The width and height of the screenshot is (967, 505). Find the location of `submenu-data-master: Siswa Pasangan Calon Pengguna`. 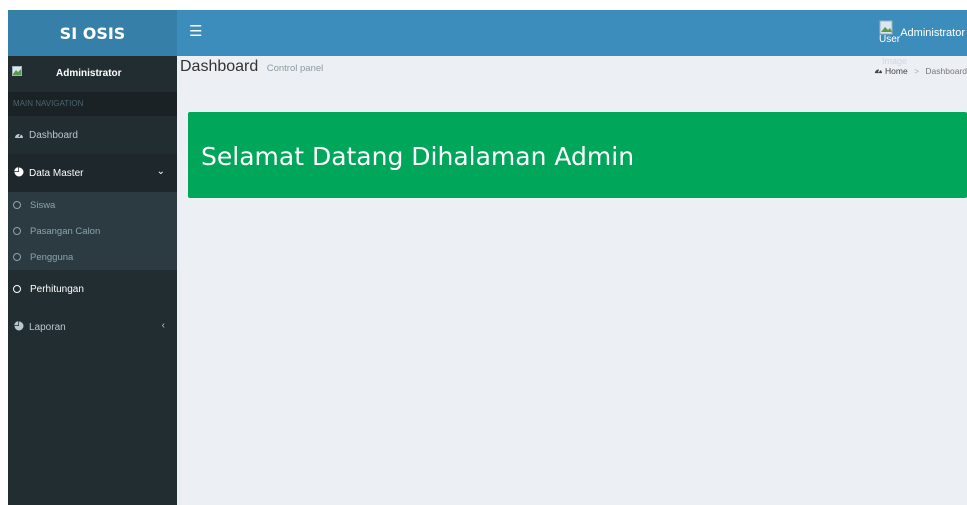

submenu-data-master: Siswa Pasangan Calon Pengguna is located at coordinates (92, 231).